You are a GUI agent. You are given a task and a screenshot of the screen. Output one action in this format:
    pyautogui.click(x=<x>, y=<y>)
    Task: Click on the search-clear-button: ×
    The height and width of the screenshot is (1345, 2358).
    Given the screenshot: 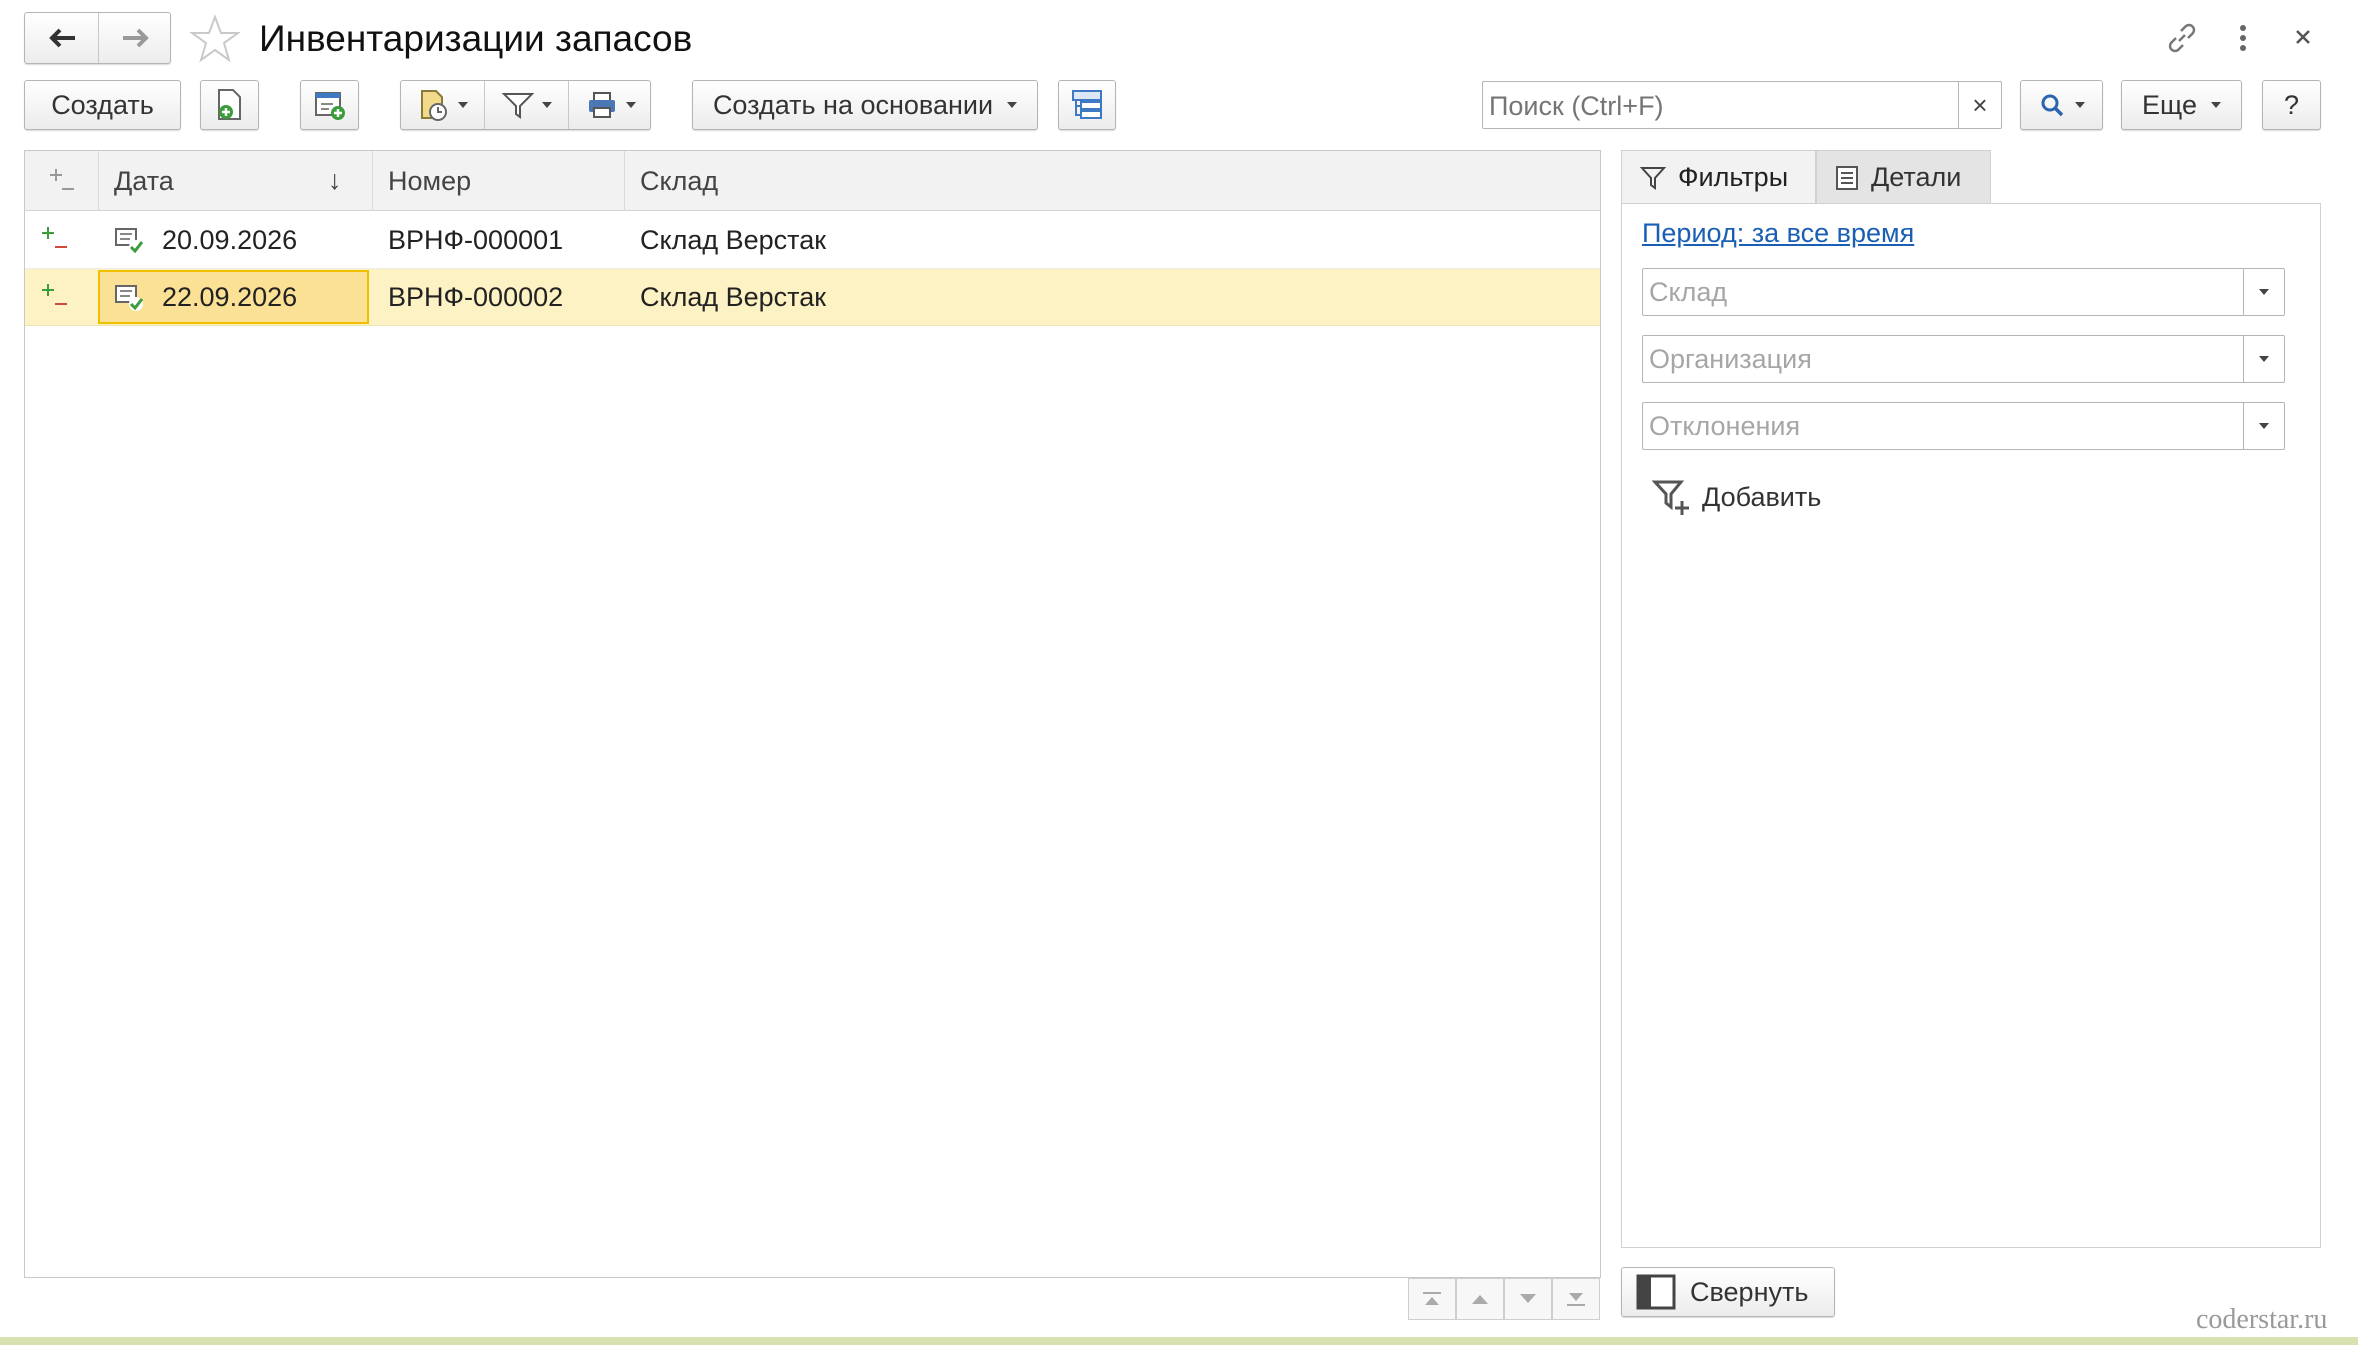 What is the action you would take?
    pyautogui.click(x=1979, y=105)
    